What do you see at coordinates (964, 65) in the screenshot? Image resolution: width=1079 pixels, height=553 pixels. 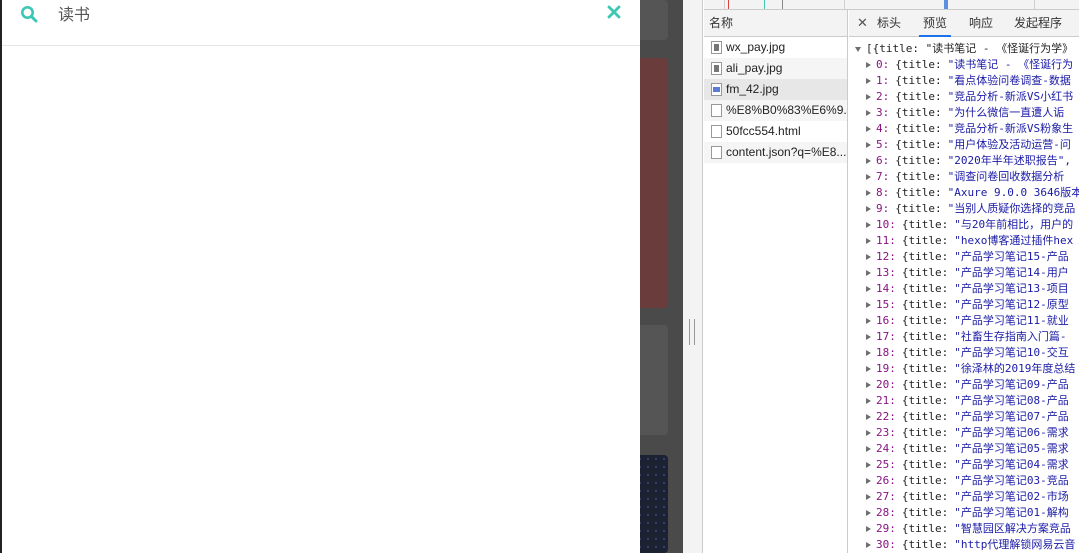 I see `json-item-row: 0: {title: "读书笔记 - 《怪诞行为` at bounding box center [964, 65].